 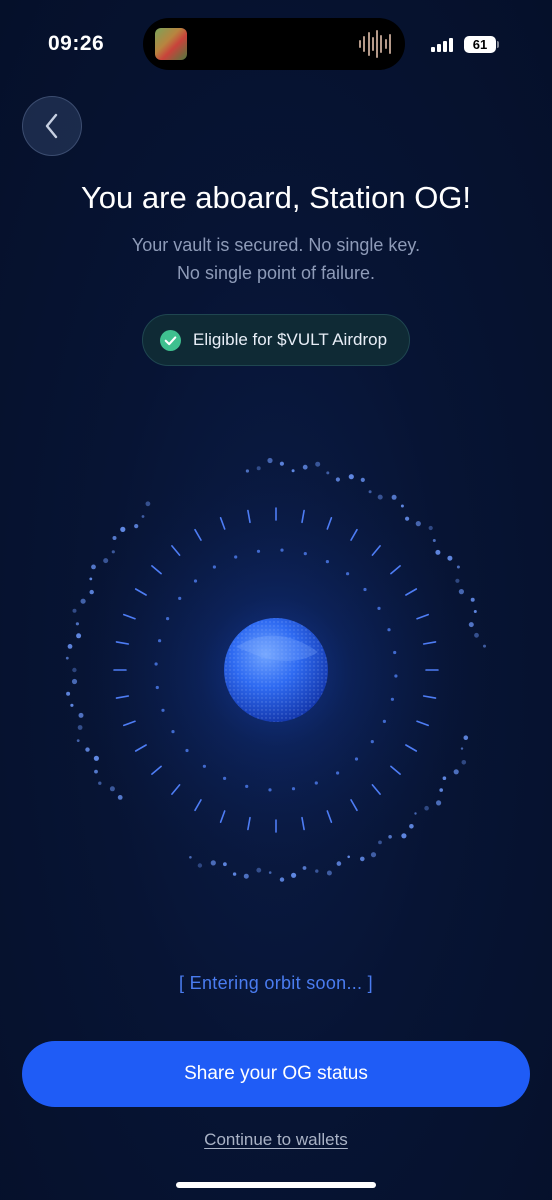 What do you see at coordinates (276, 1074) in the screenshot?
I see `share-og-status-button: Share your OG status` at bounding box center [276, 1074].